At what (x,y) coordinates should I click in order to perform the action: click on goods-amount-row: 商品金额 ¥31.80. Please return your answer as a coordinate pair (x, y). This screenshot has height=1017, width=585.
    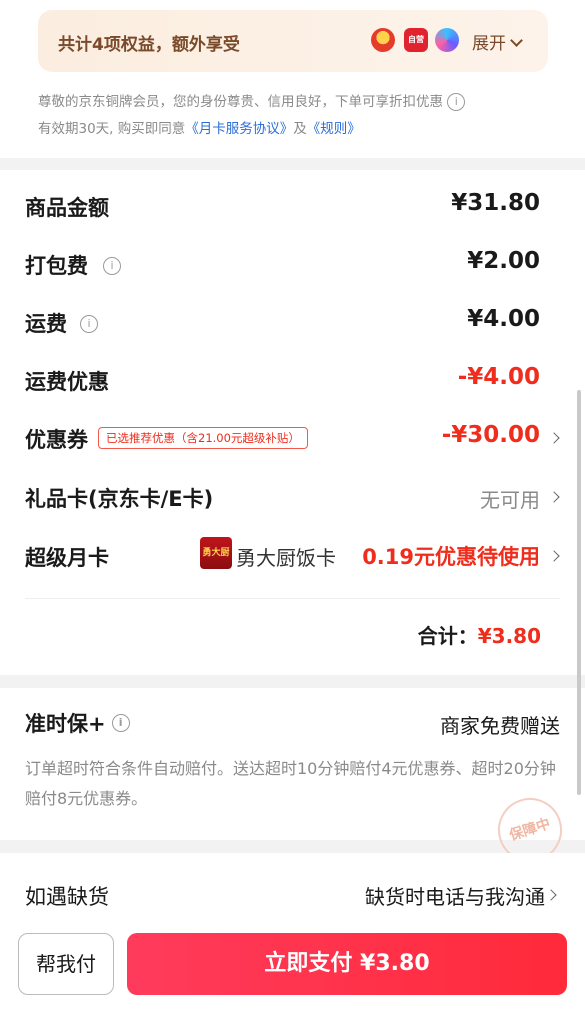
    Looking at the image, I should click on (292, 206).